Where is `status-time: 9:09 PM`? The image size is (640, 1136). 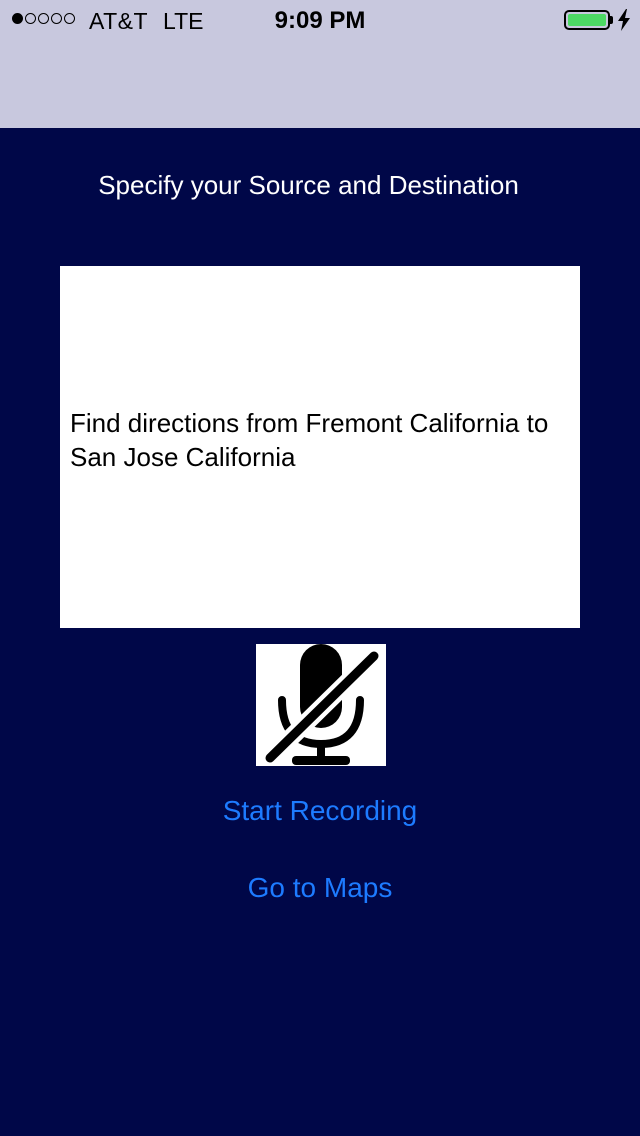 status-time: 9:09 PM is located at coordinates (320, 20).